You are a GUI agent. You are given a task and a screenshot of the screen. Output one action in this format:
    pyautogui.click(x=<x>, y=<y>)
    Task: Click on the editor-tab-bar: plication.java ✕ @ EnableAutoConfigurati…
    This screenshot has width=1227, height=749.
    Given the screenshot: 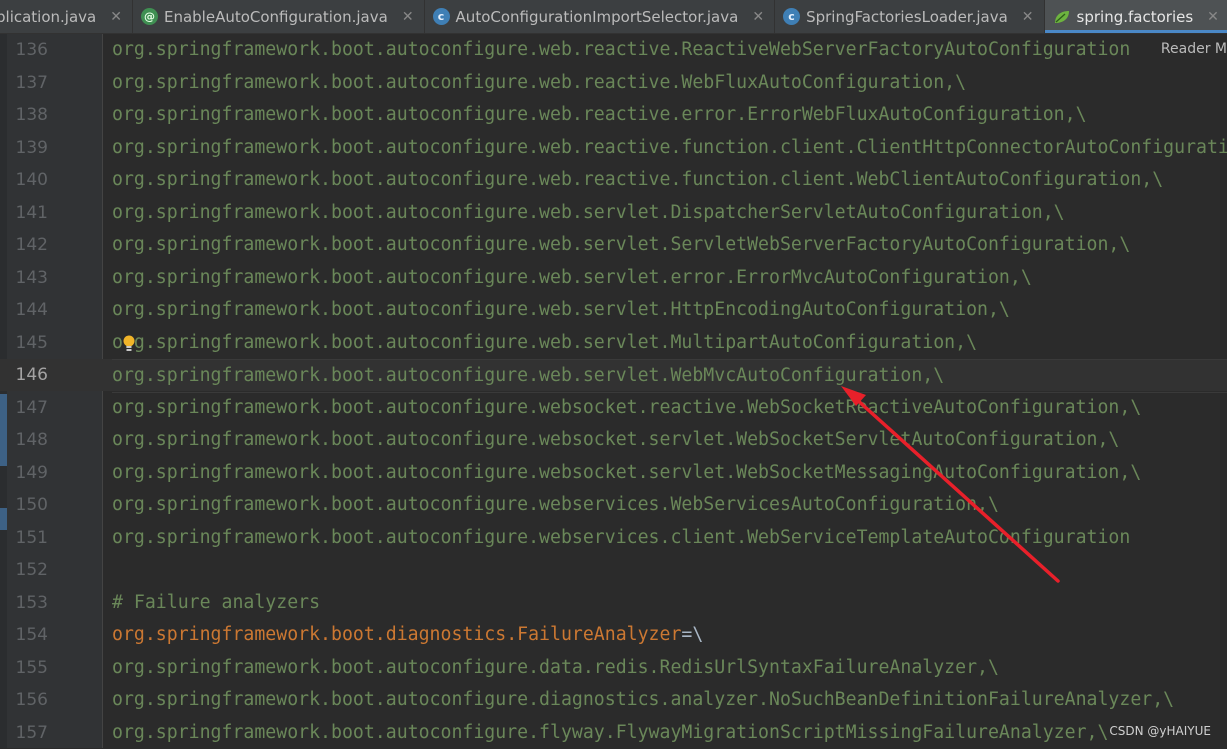 What is the action you would take?
    pyautogui.click(x=613, y=17)
    